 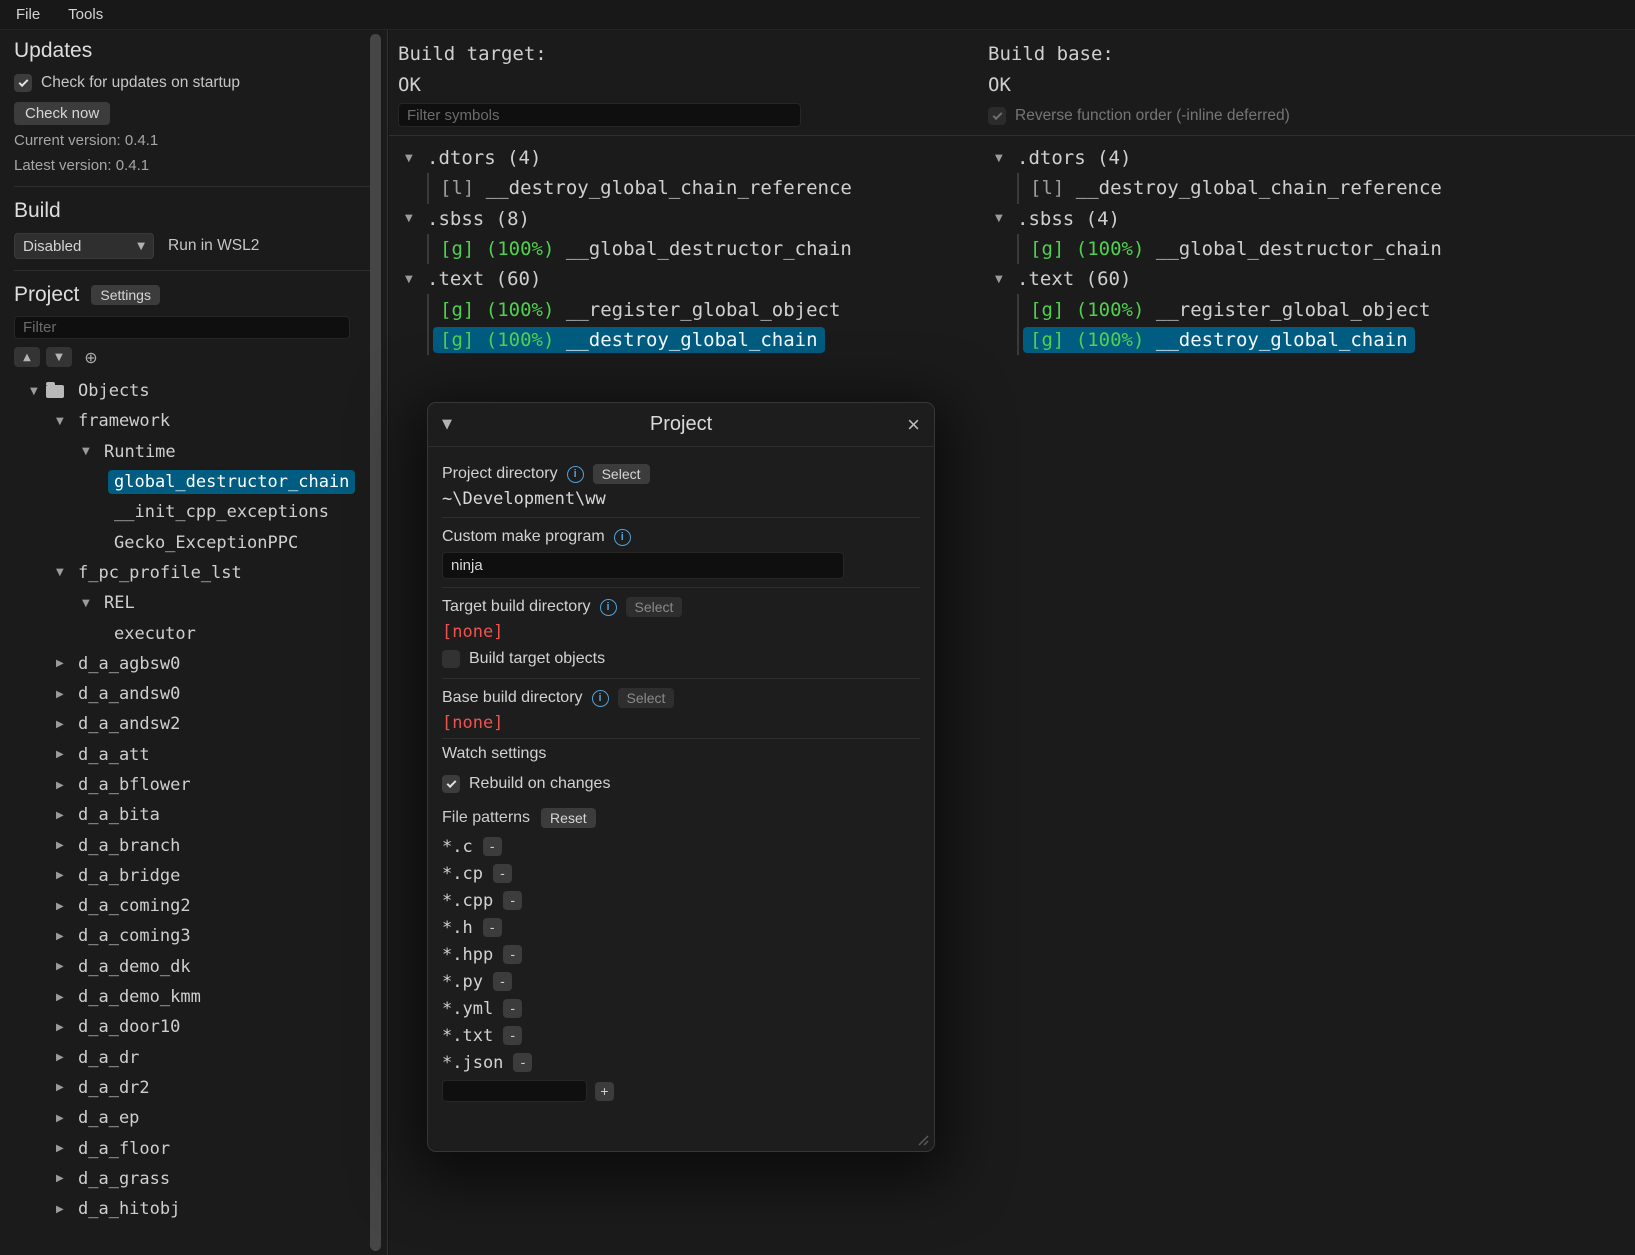 I want to click on tree-item-Runtime: ▼ Runtime, so click(x=193, y=452).